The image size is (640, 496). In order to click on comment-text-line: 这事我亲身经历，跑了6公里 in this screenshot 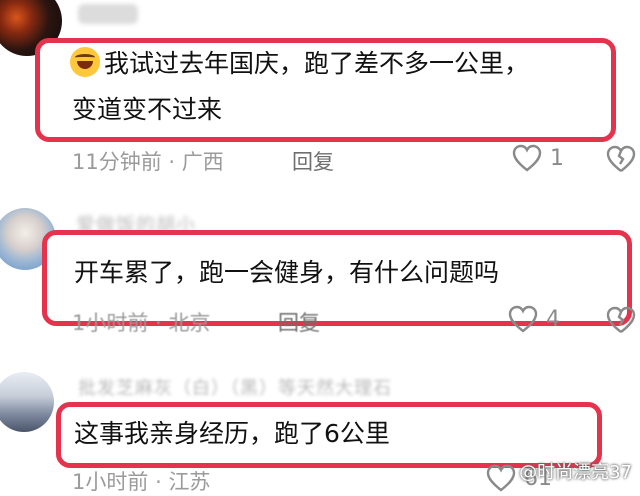, I will do `click(232, 433)`.